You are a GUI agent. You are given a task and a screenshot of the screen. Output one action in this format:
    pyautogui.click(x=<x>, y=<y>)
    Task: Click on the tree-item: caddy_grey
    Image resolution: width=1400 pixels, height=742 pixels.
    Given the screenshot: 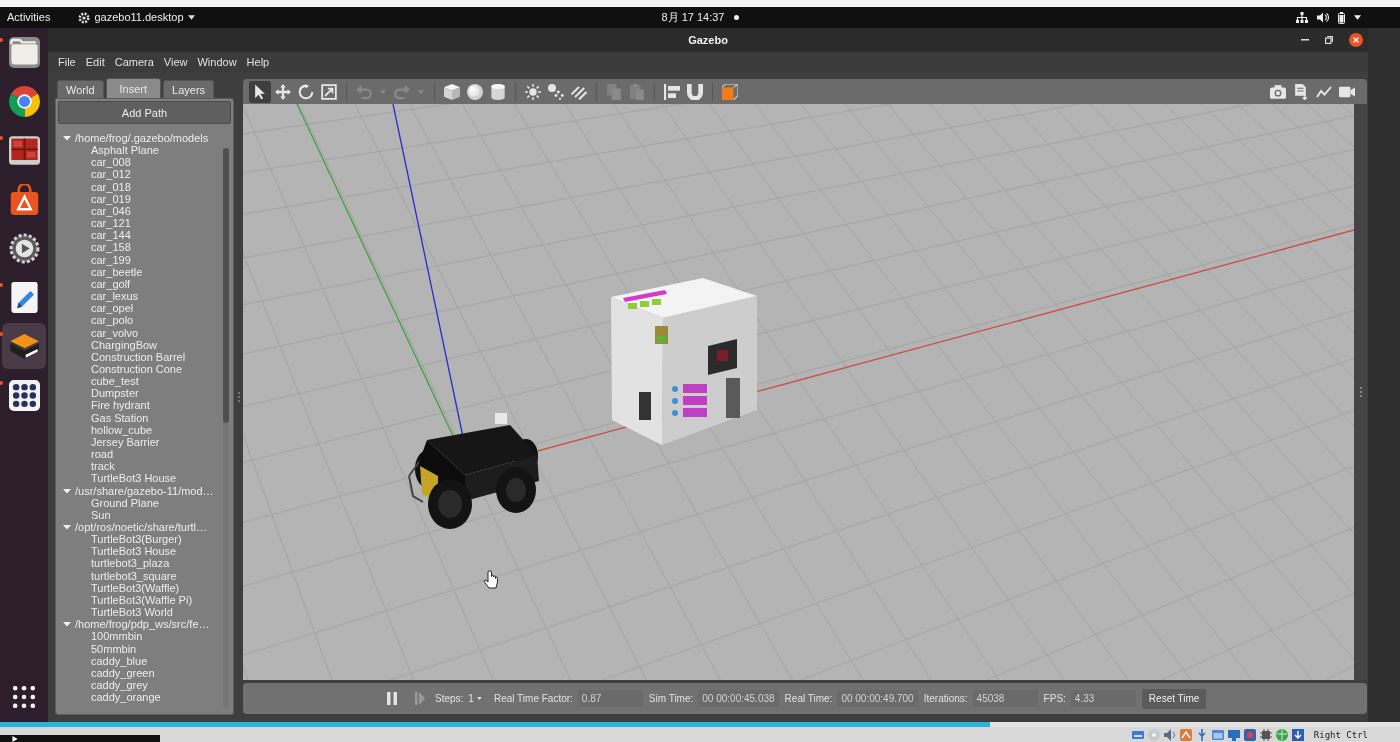 What is the action you would take?
    pyautogui.click(x=102, y=685)
    